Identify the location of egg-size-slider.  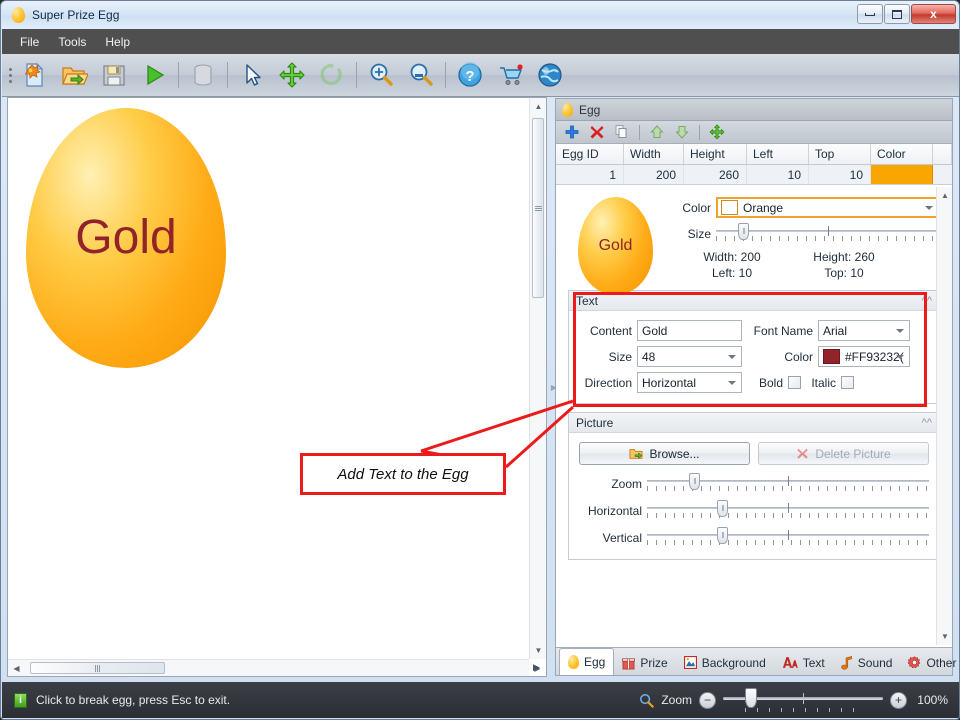
(828, 234).